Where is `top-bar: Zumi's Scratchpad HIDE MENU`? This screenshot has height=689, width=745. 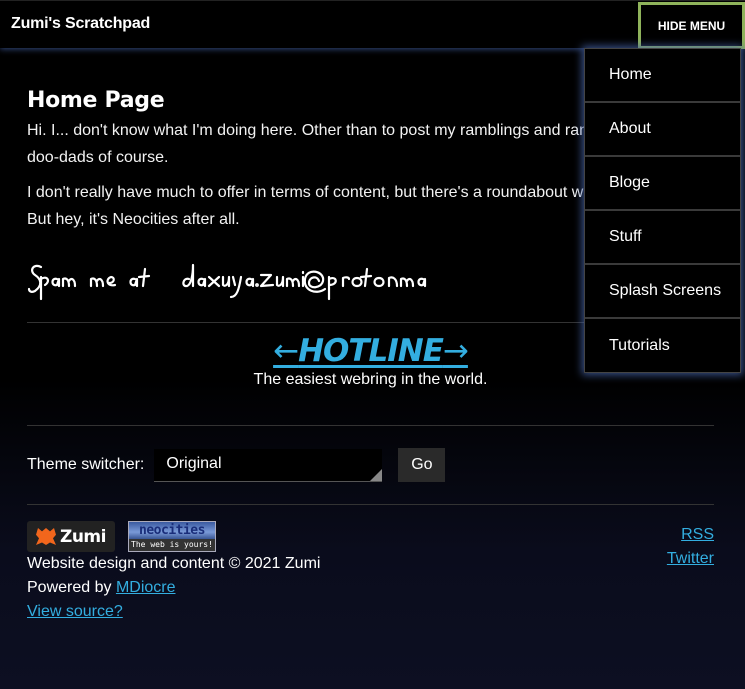 top-bar: Zumi's Scratchpad HIDE MENU is located at coordinates (372, 24).